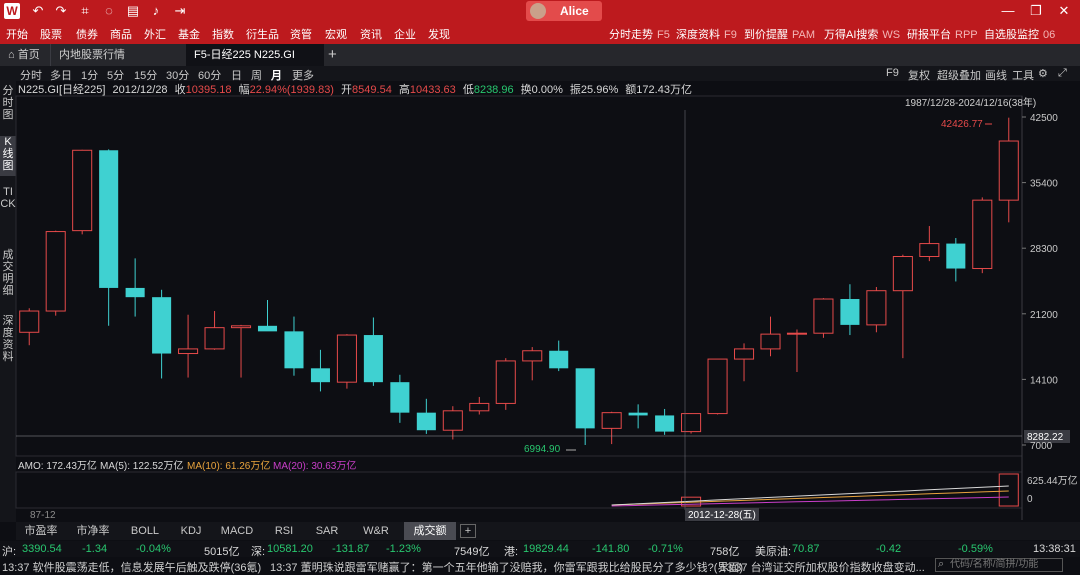 The image size is (1080, 575). What do you see at coordinates (41, 531) in the screenshot?
I see `tab-pe: 市盈率` at bounding box center [41, 531].